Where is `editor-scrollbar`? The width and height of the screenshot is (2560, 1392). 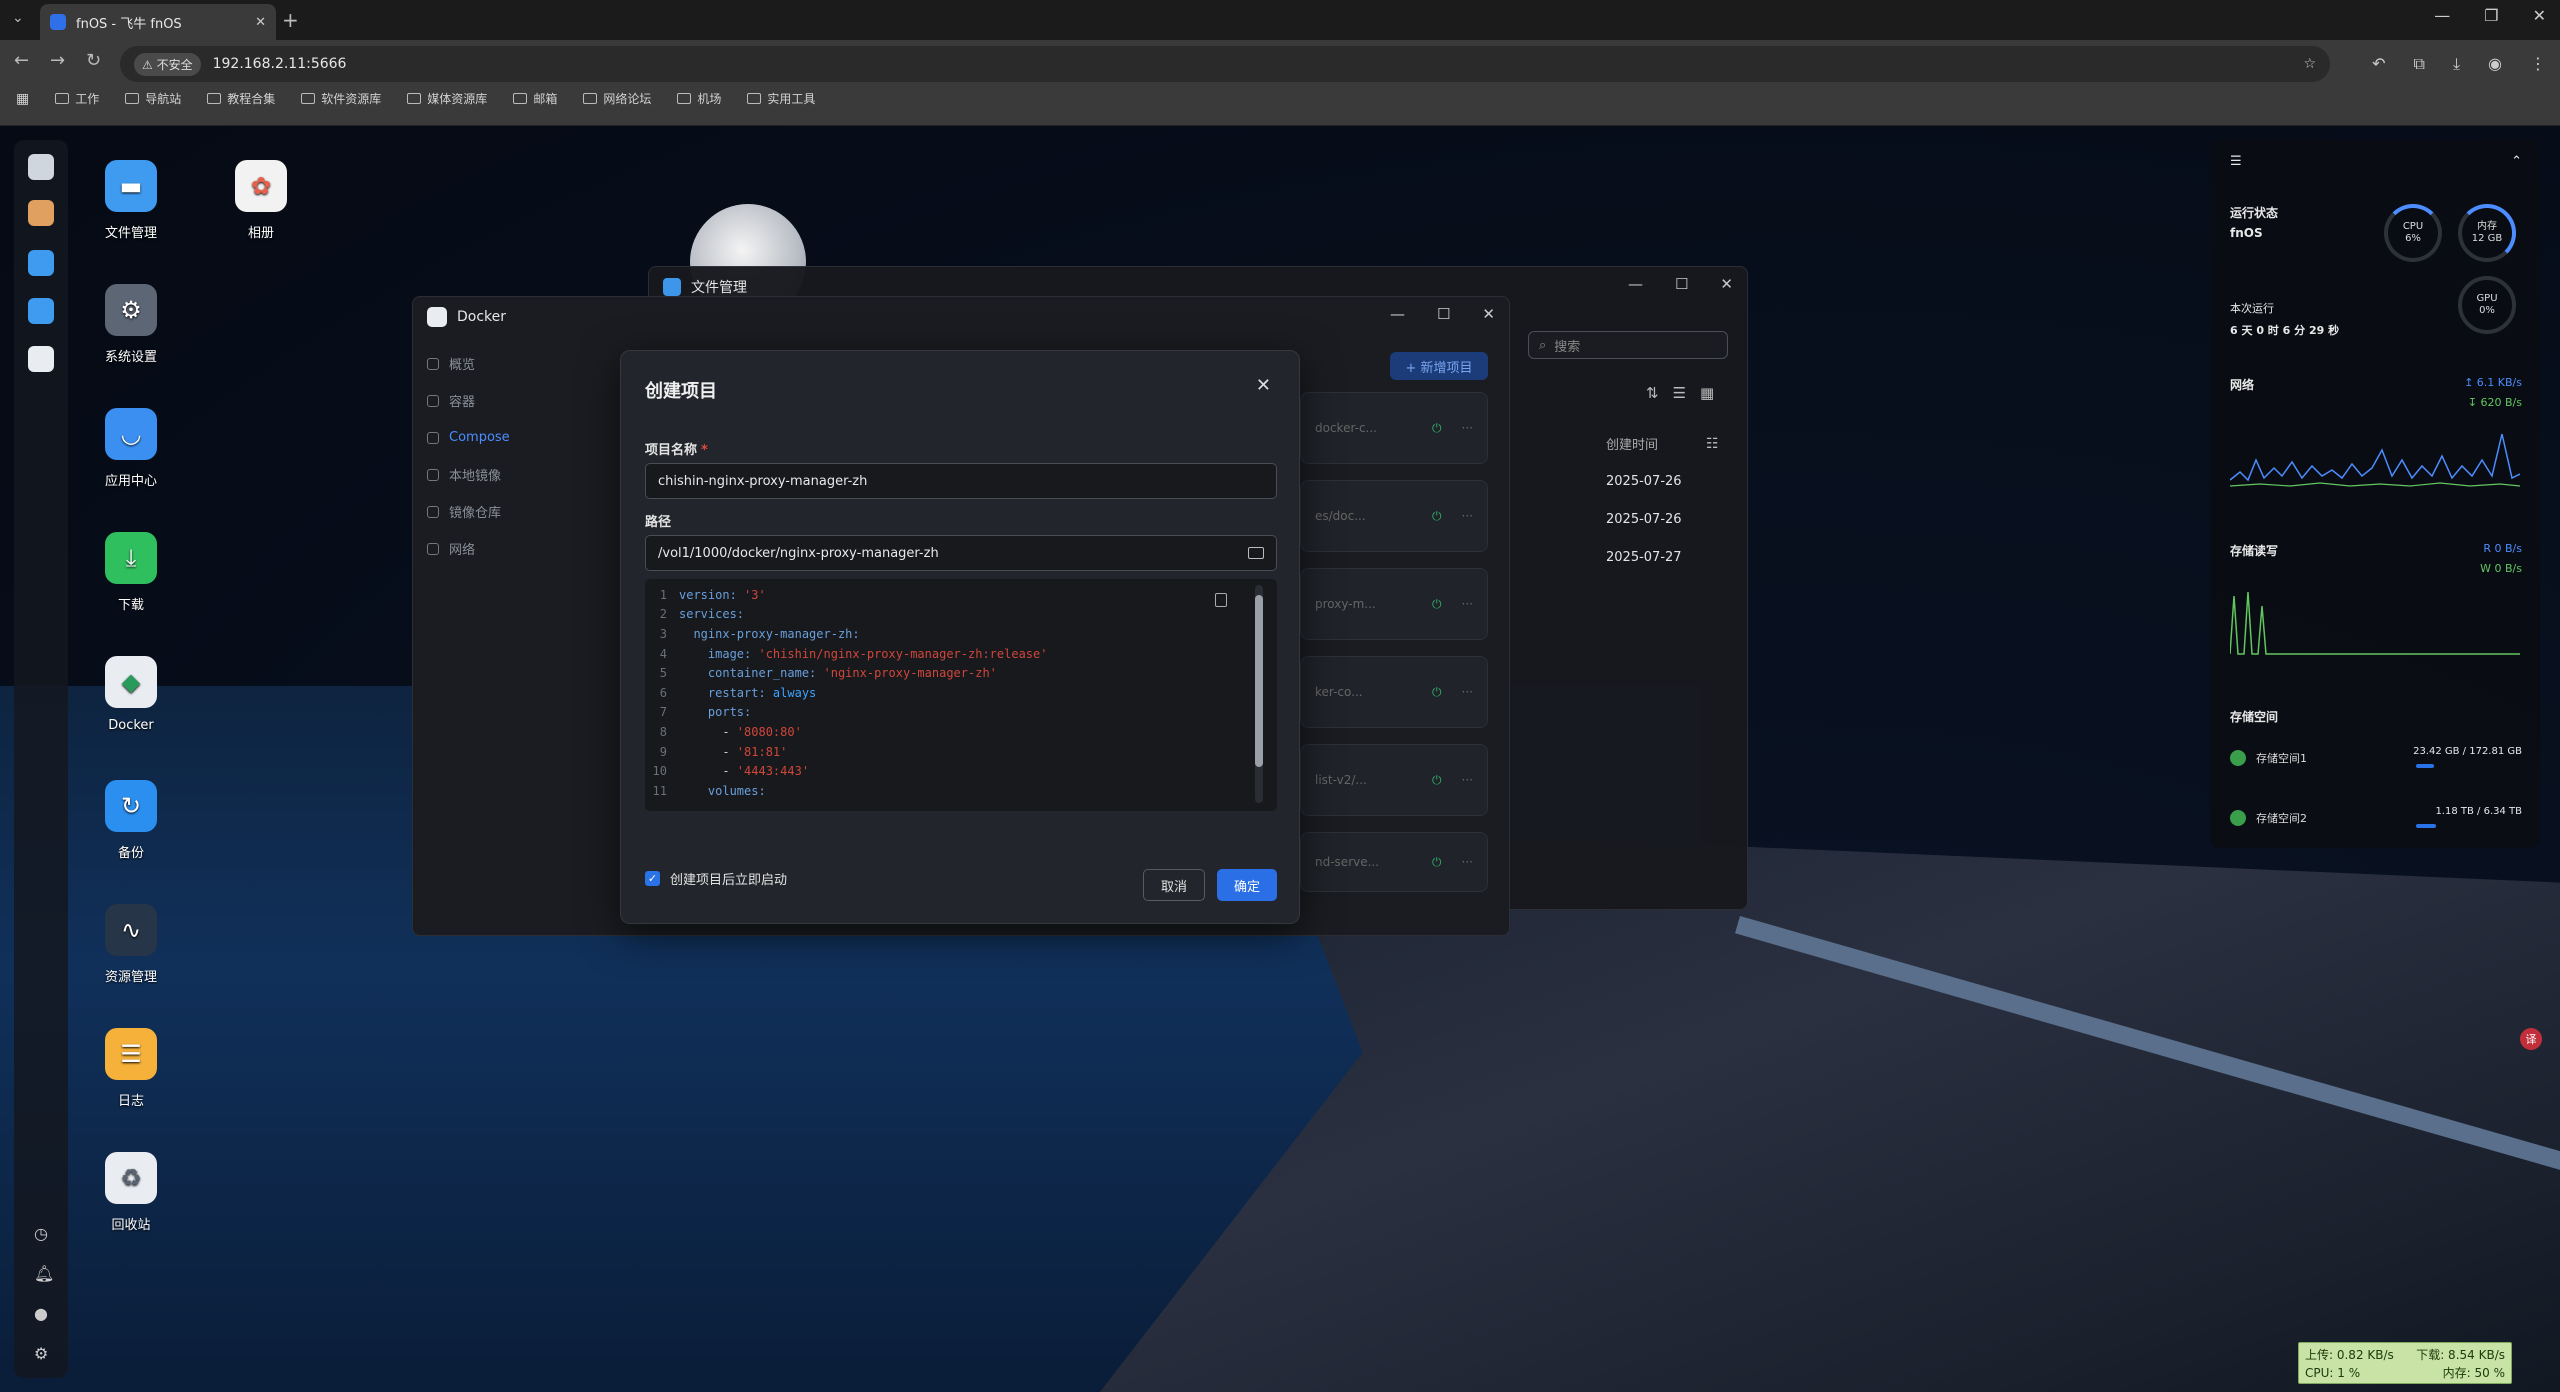
editor-scrollbar is located at coordinates (1259, 694).